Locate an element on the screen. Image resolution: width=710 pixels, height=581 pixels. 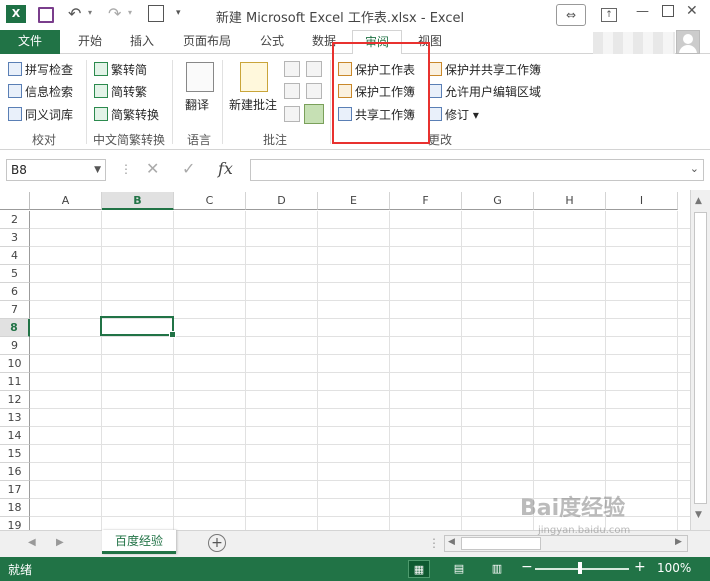
row-header: 7 is located at coordinates (15, 310).